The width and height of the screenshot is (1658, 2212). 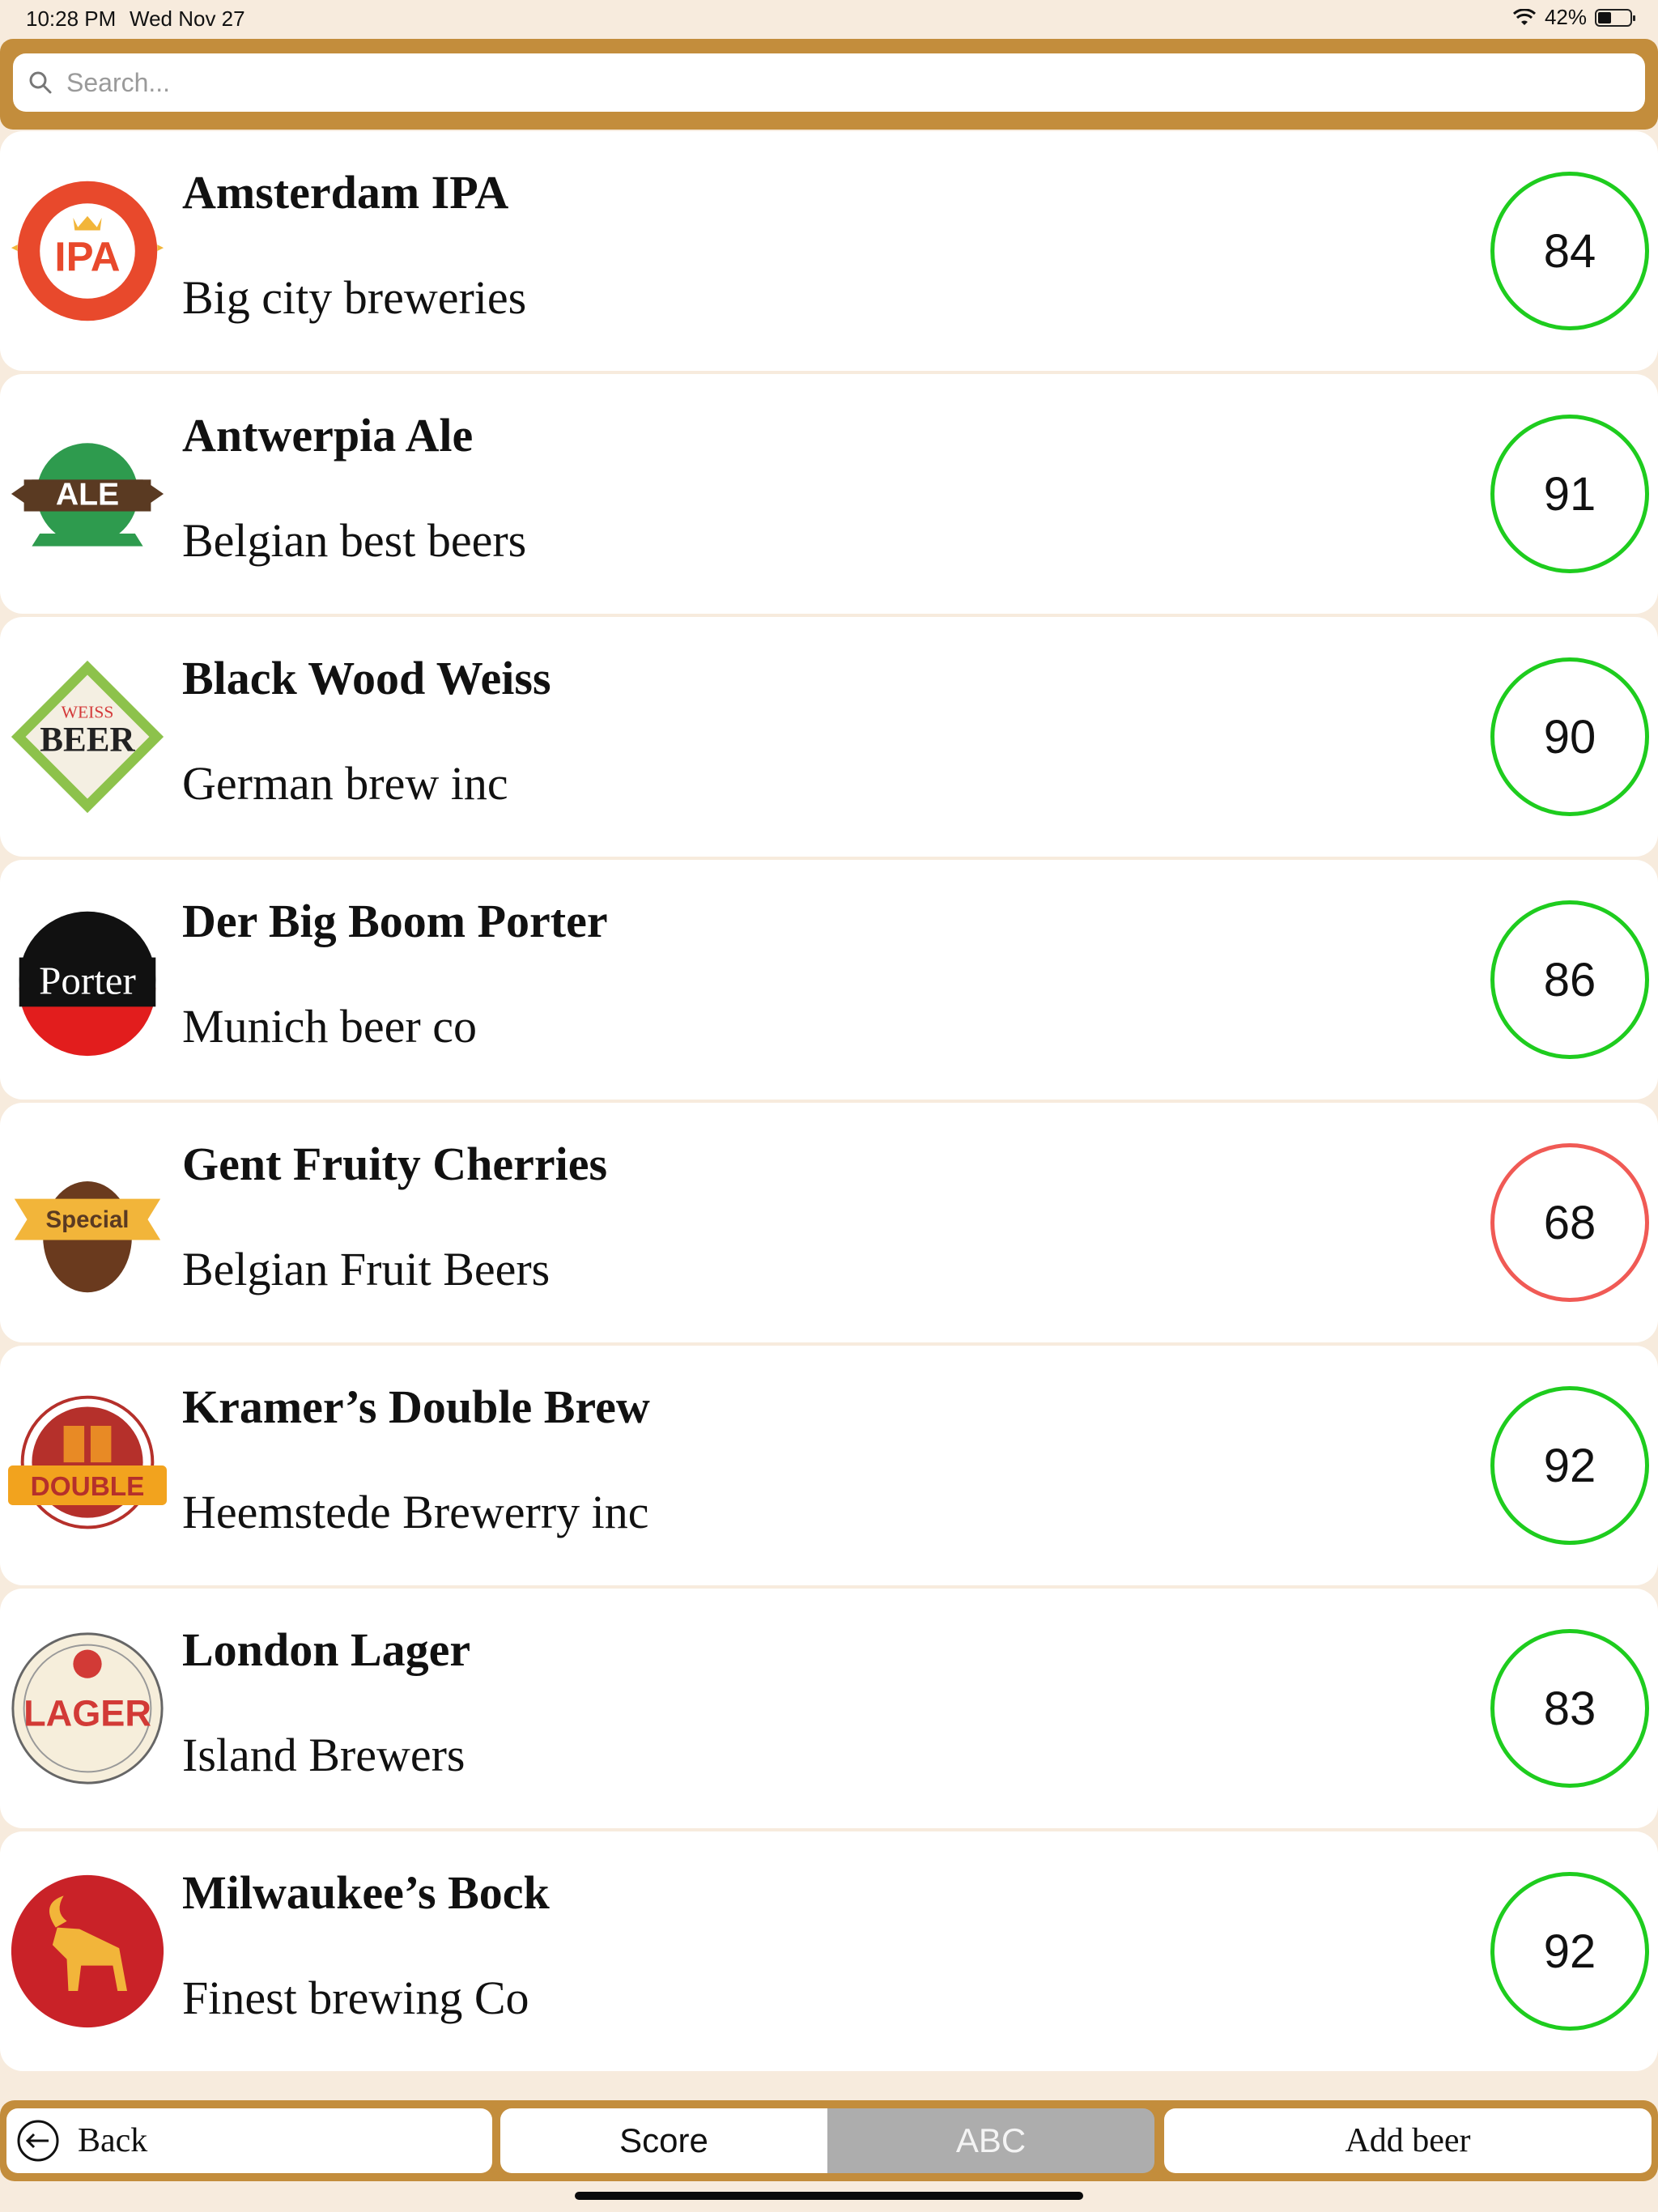 I want to click on beer-row-amsterdam-ipa: IPA Amsterdam IPA Big city breweries 84, so click(x=829, y=251).